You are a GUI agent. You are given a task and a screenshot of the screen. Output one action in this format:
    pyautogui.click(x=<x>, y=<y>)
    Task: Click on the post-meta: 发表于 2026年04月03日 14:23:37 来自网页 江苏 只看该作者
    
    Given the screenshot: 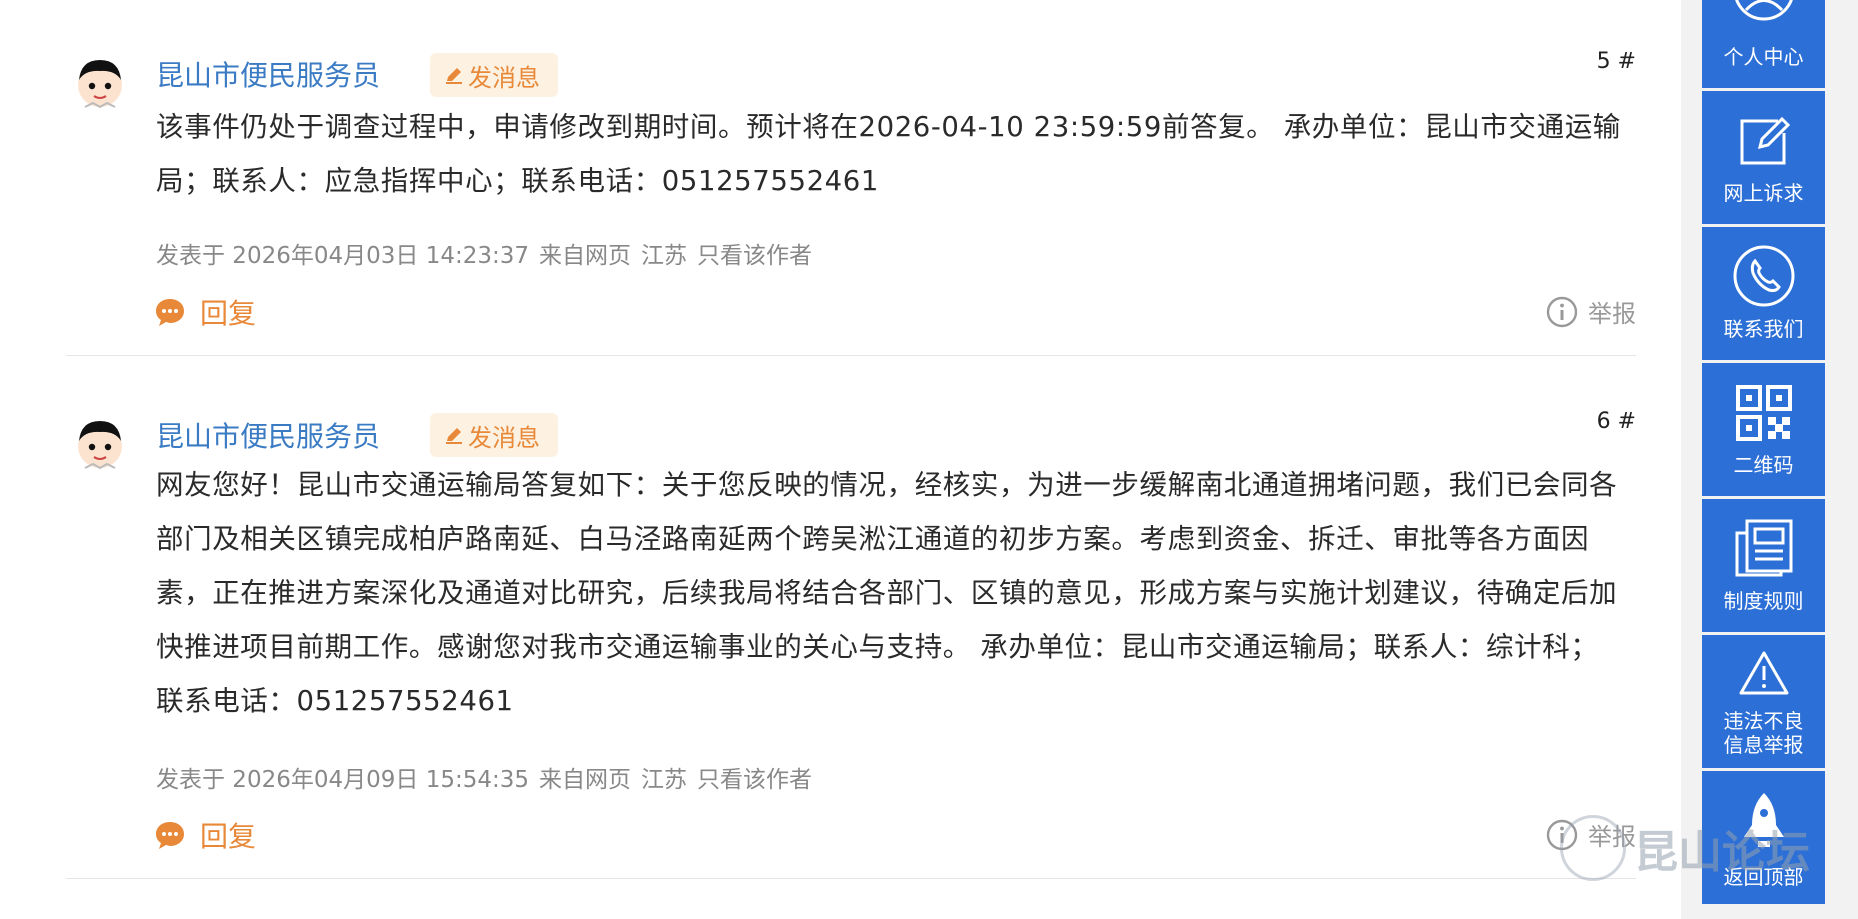 What is the action you would take?
    pyautogui.click(x=489, y=253)
    